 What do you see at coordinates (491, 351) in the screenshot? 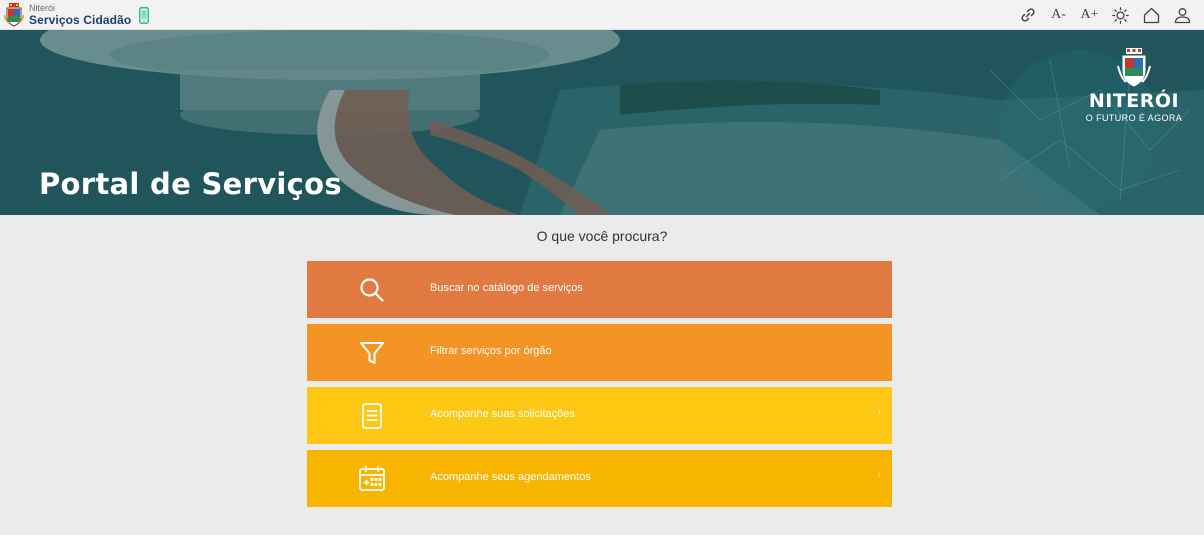
I see `card-label: Filtrar serviços por órgão` at bounding box center [491, 351].